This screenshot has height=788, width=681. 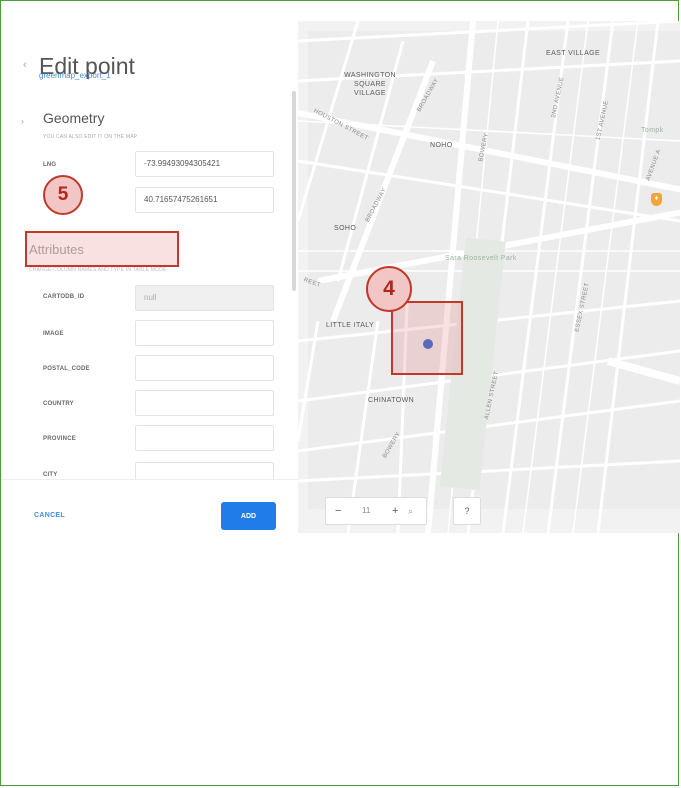 What do you see at coordinates (204, 333) in the screenshot?
I see `image-field` at bounding box center [204, 333].